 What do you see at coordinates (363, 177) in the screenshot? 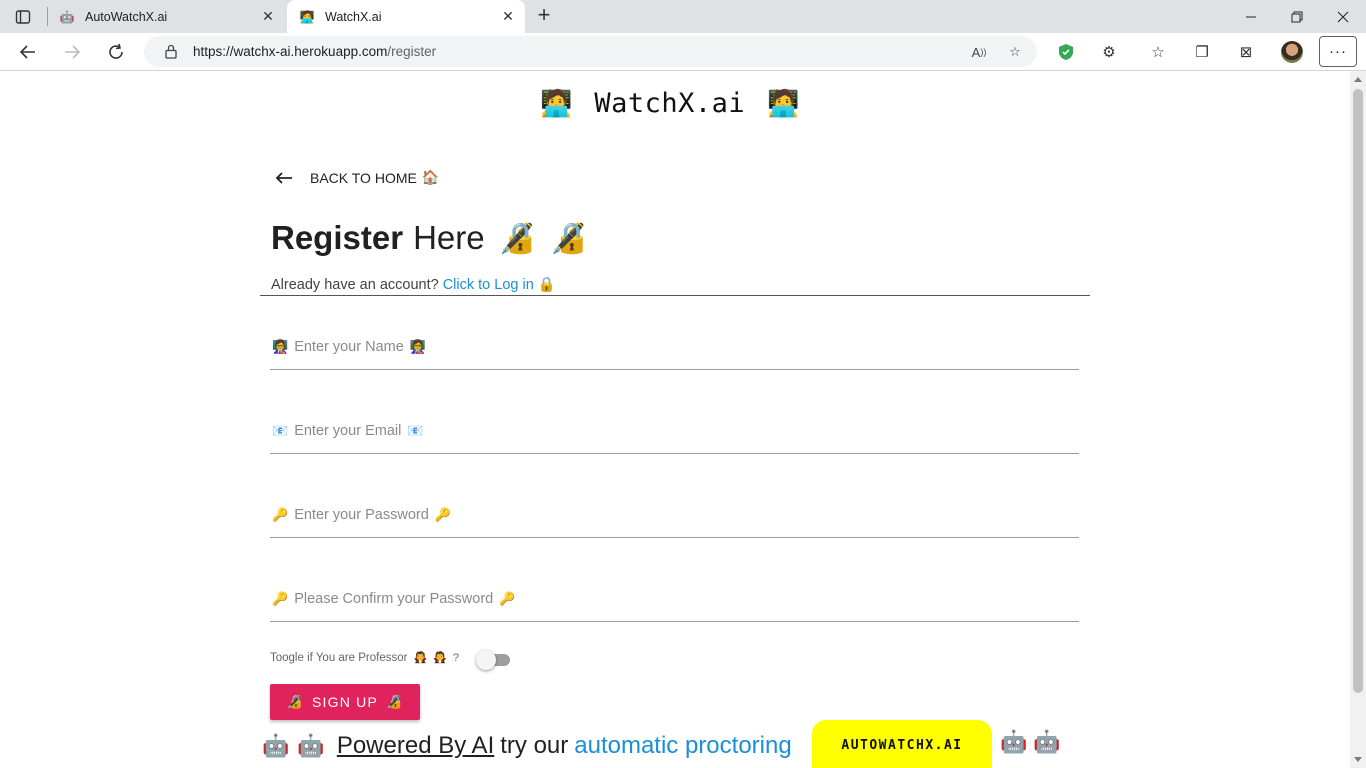
I see `back-to-home-label: BACK TO HOME` at bounding box center [363, 177].